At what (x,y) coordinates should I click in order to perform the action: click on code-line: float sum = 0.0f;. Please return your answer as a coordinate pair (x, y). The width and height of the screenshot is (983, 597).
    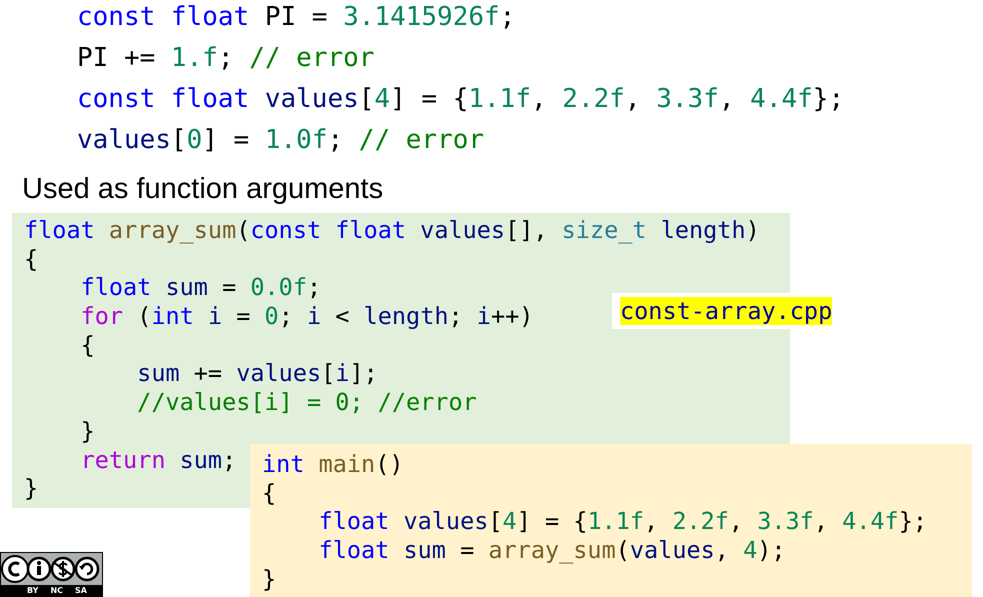
    Looking at the image, I should click on (201, 287).